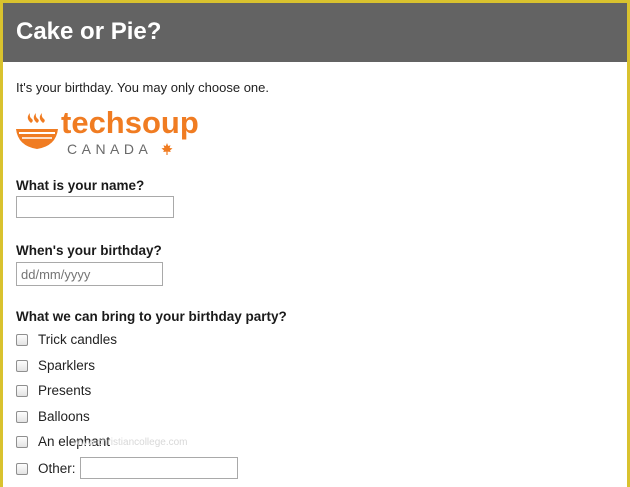 This screenshot has height=487, width=630. Describe the element at coordinates (57, 468) in the screenshot. I see `option-label: Other:` at that location.